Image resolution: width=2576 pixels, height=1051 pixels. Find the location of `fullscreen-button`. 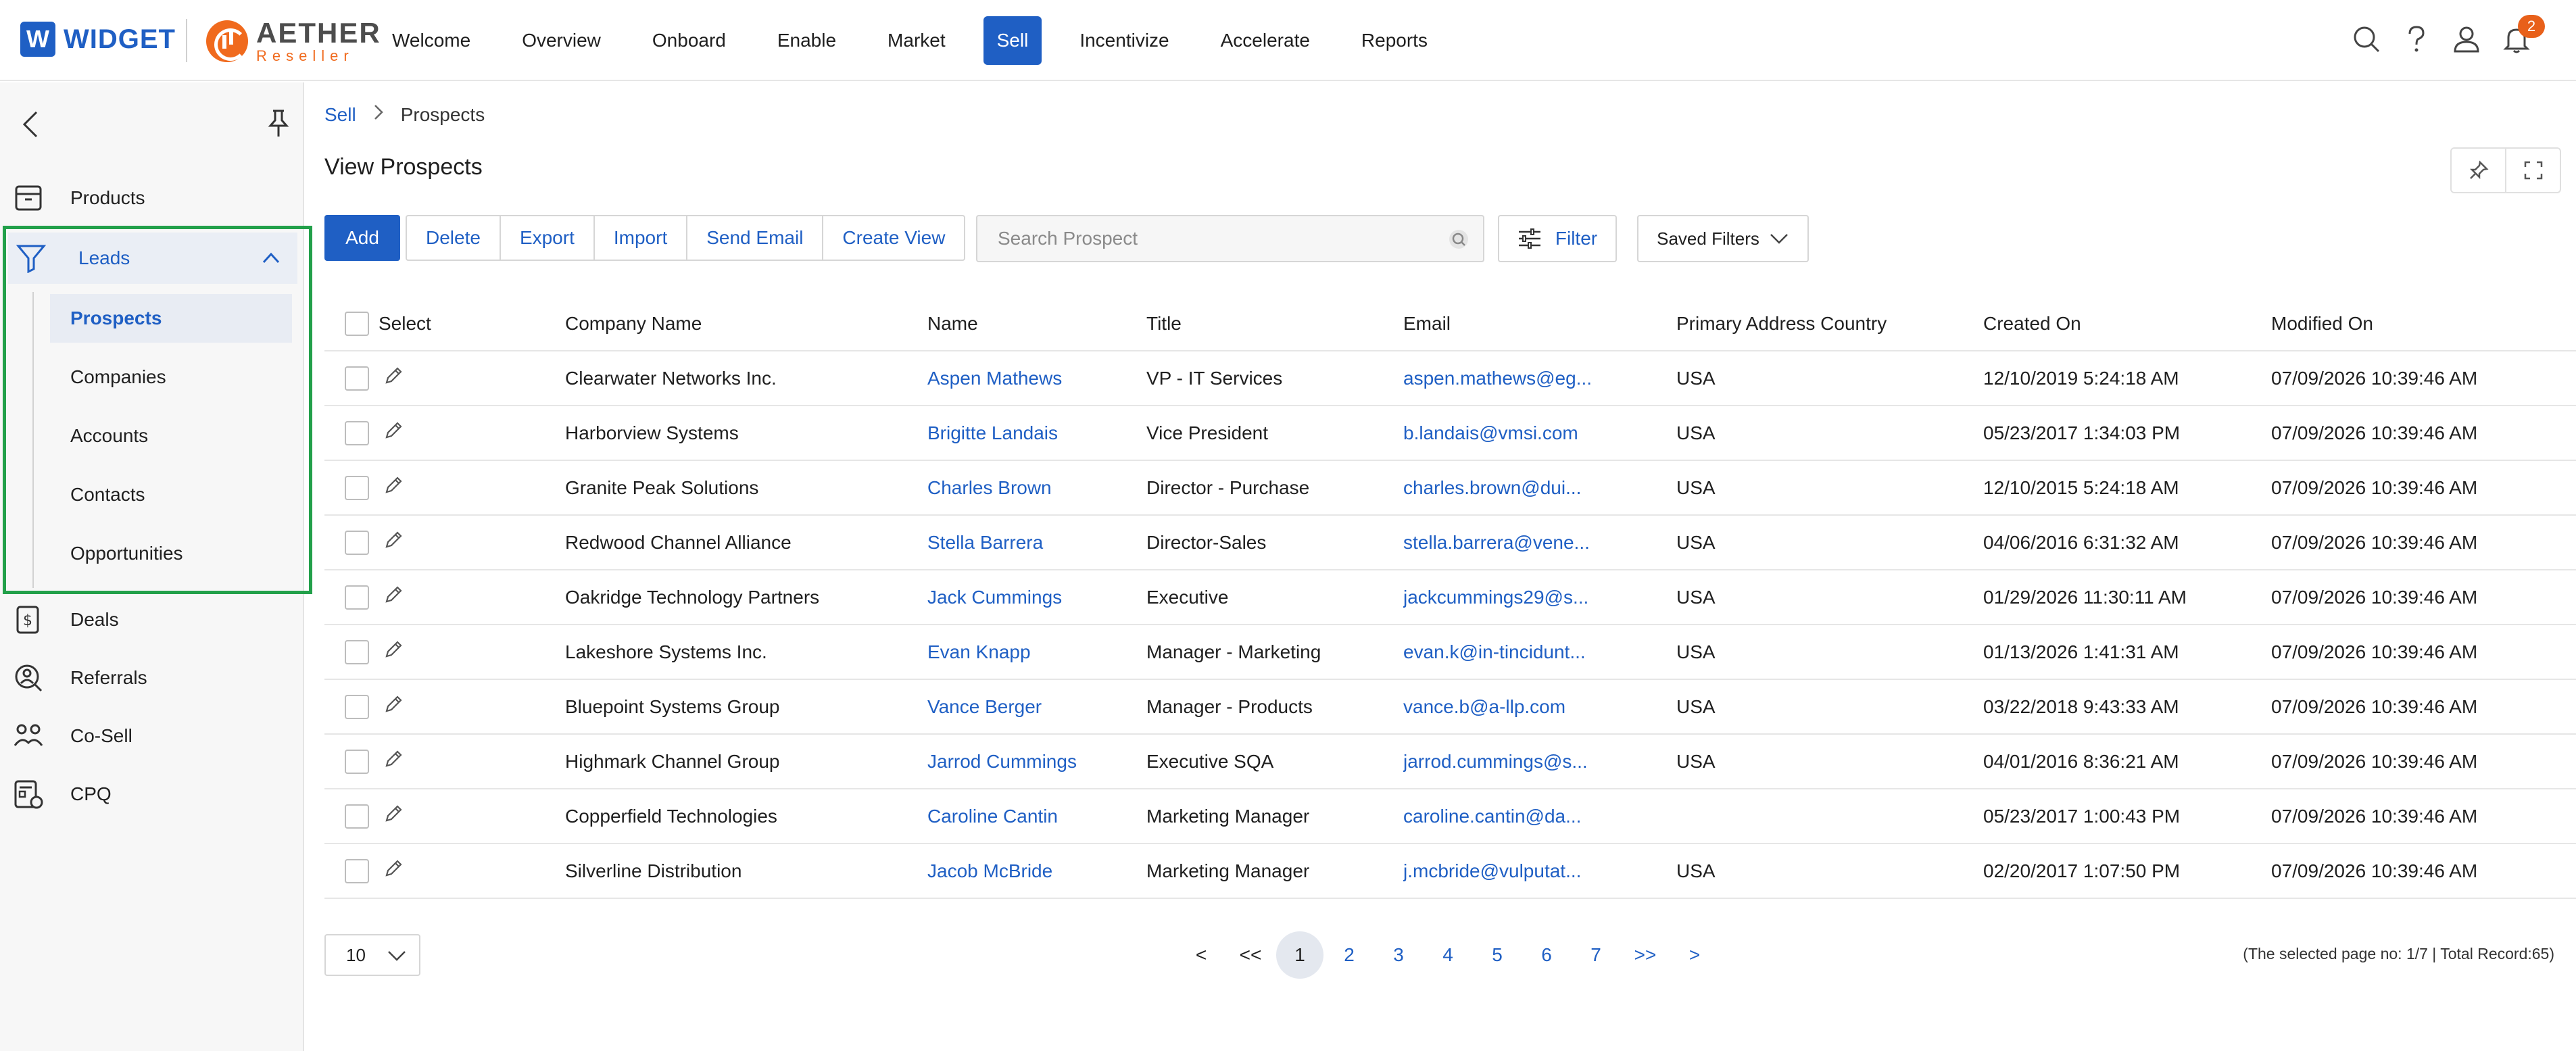

fullscreen-button is located at coordinates (2532, 170).